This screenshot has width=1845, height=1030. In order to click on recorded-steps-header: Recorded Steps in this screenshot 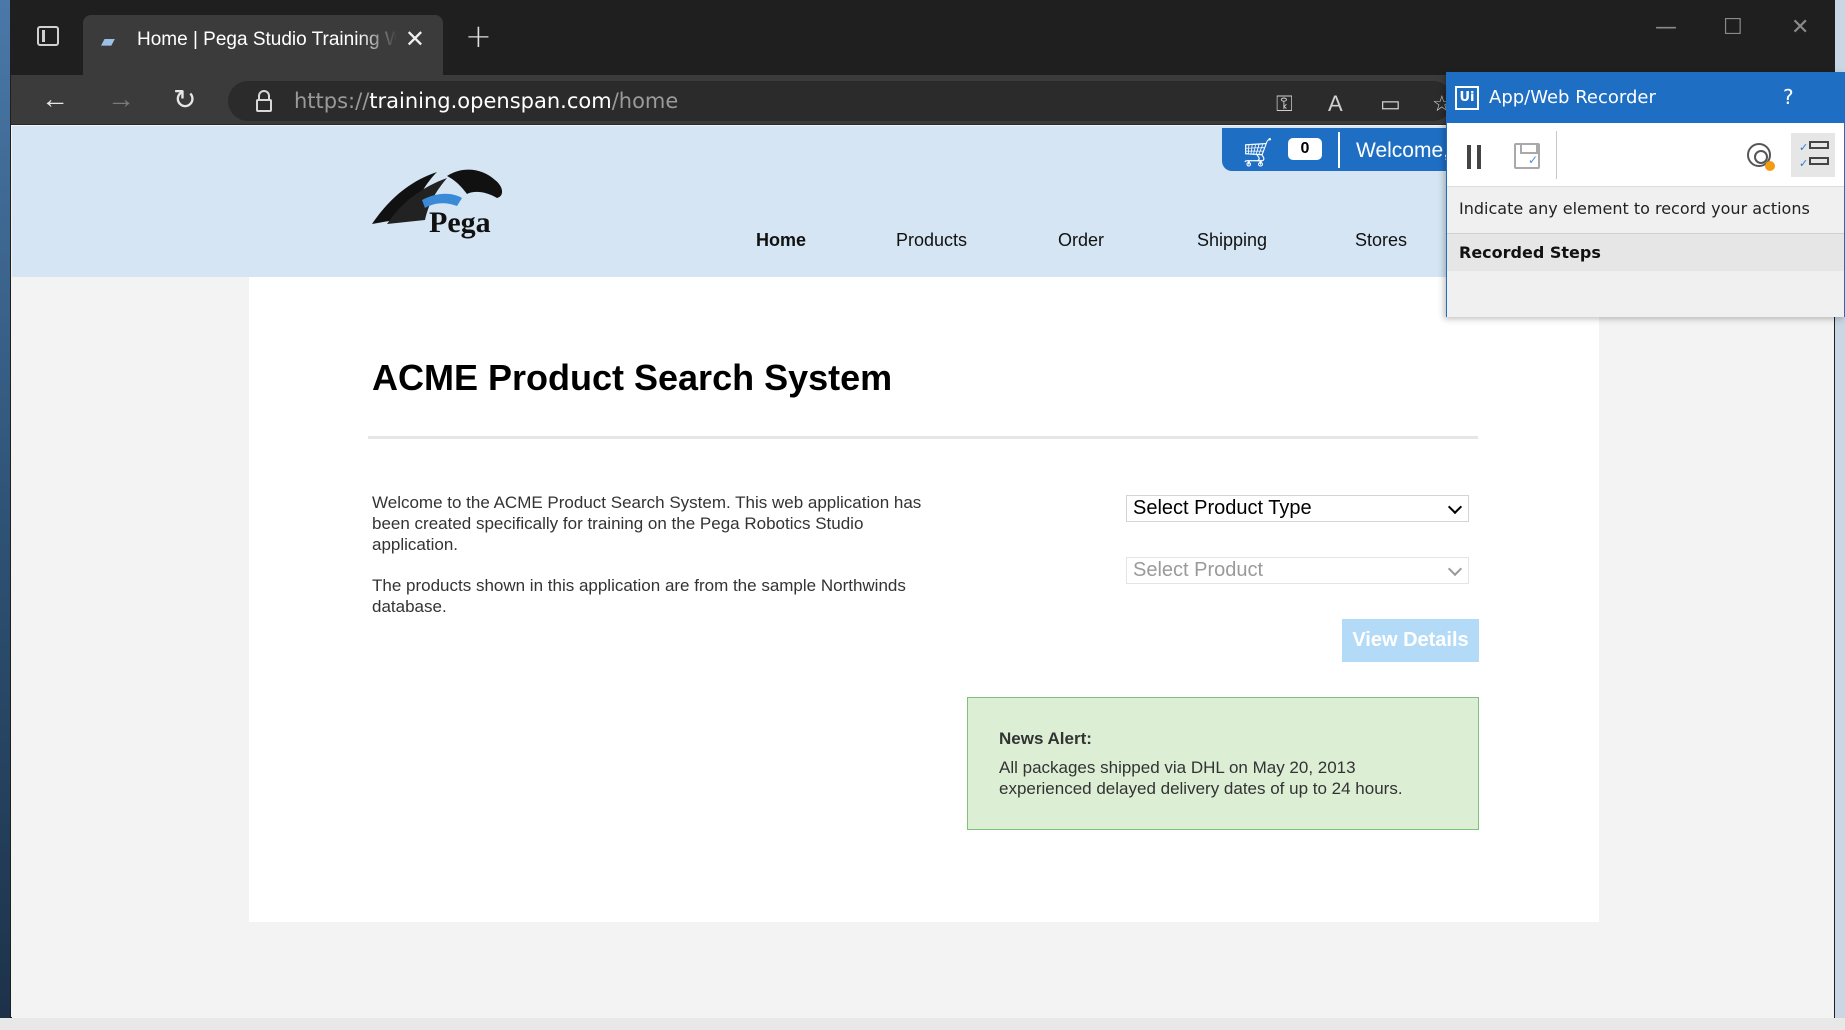, I will do `click(1645, 252)`.